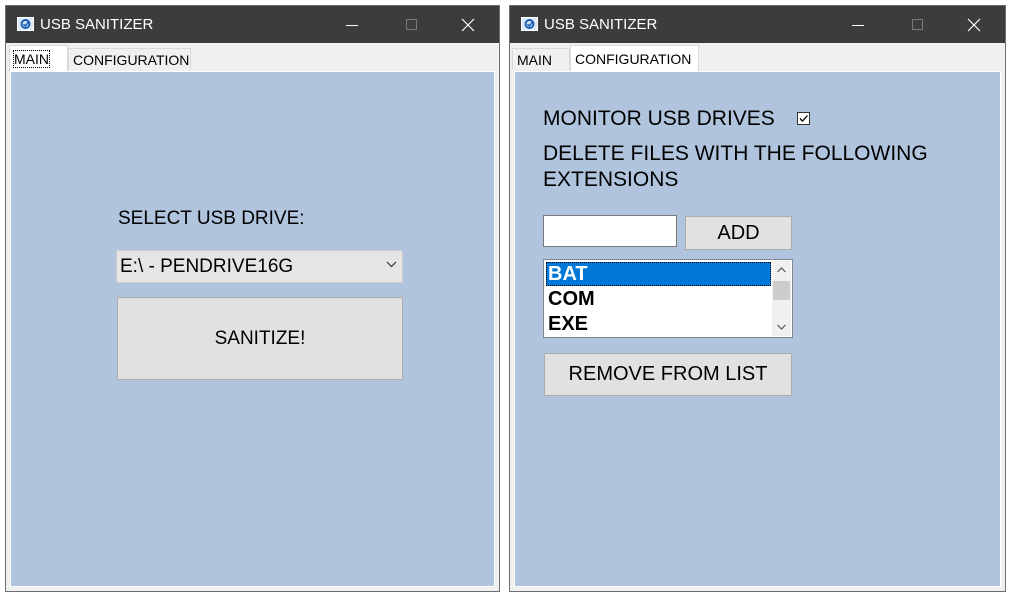 Image resolution: width=1011 pixels, height=597 pixels. Describe the element at coordinates (659, 118) in the screenshot. I see `monitor-usb-label: MONITOR USB DRIVES` at that location.